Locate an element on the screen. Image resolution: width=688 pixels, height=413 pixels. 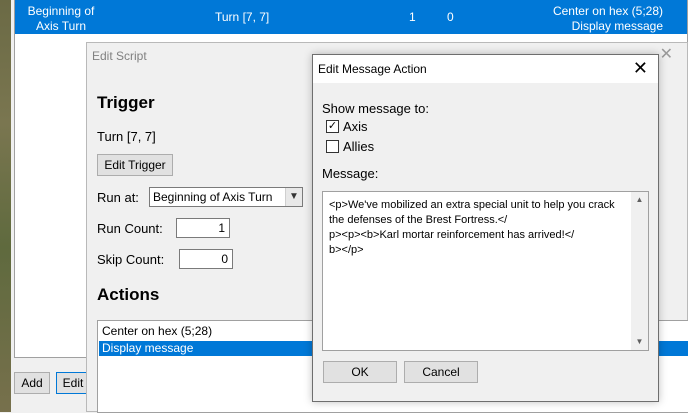
run-at-select: Beginning of Axis Turn ▼ is located at coordinates (226, 197).